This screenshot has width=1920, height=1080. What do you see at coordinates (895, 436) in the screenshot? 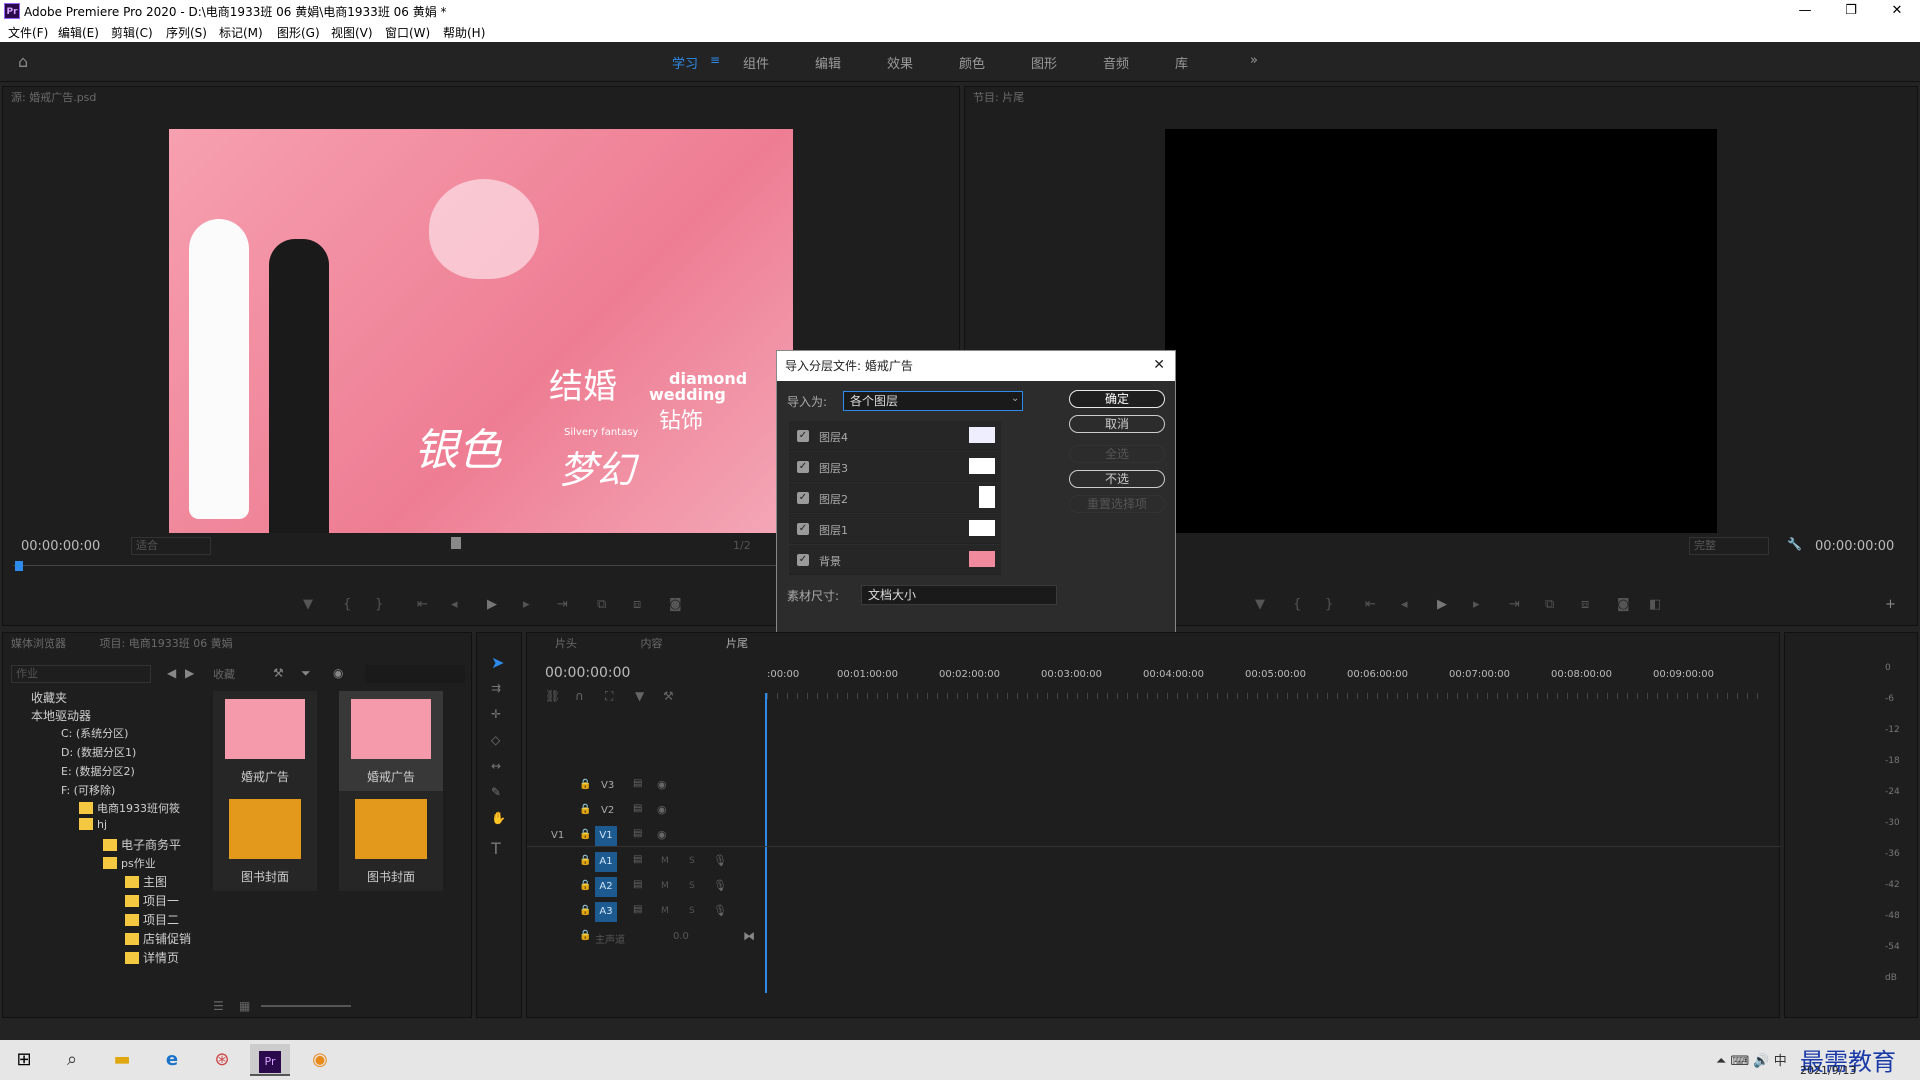
I see `layer-row-4: ✓ 图层4` at bounding box center [895, 436].